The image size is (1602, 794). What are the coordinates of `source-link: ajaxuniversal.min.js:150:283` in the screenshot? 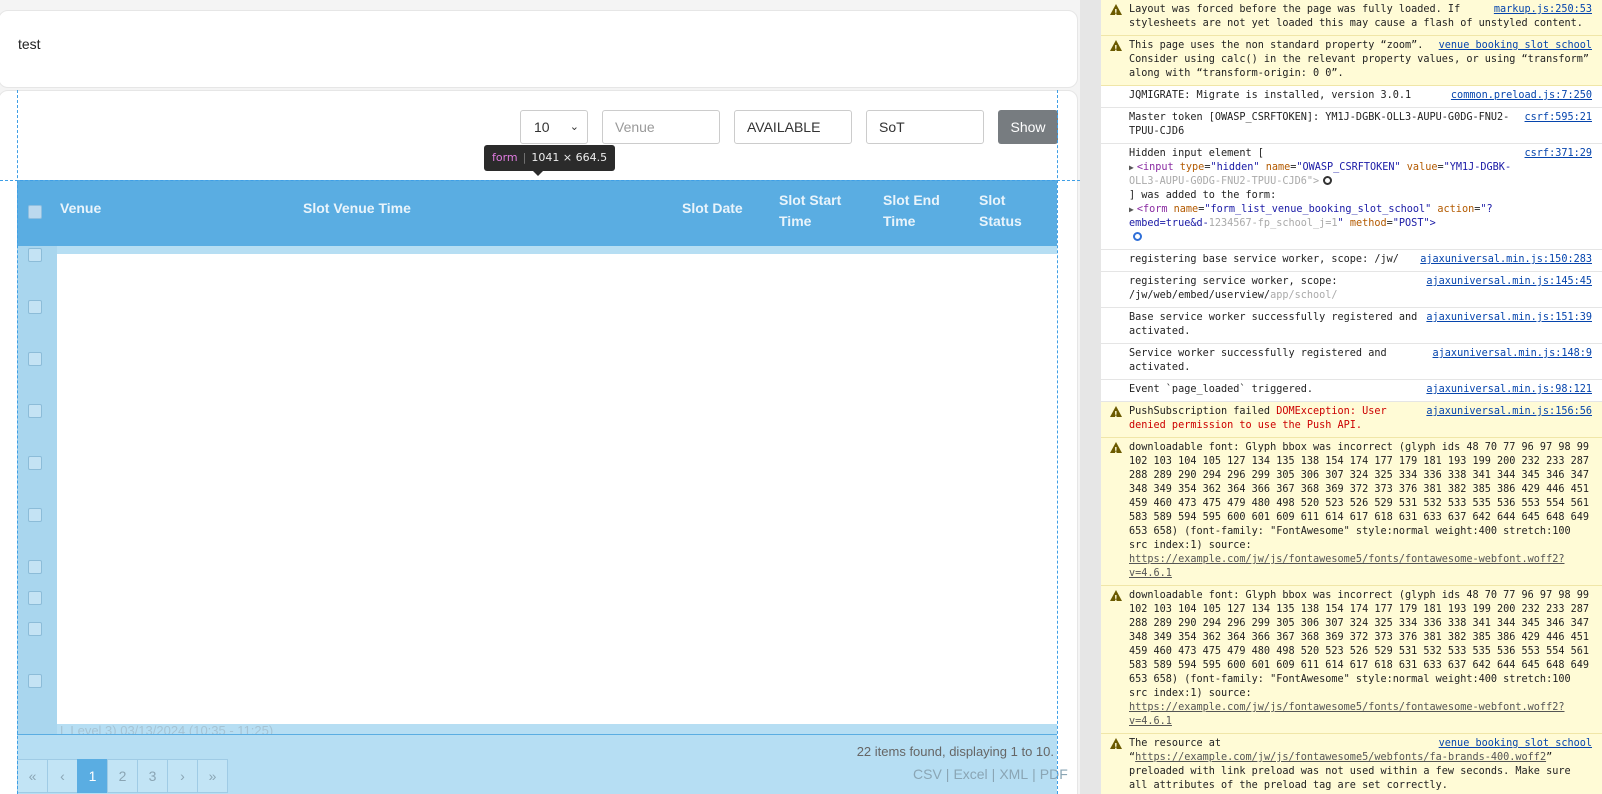 It's located at (1506, 260).